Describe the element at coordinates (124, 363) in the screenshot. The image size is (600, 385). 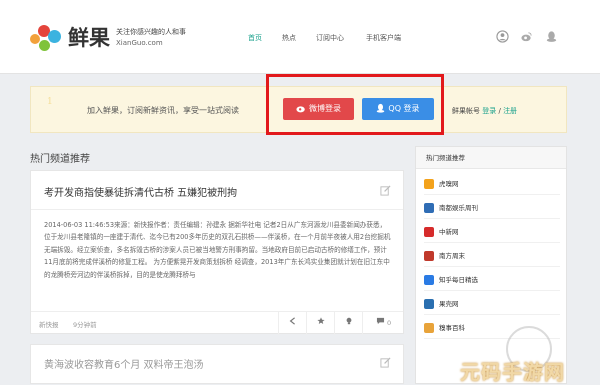
I see `news-title: 黄海波收容教育6个月 双料帝王泡汤` at that location.